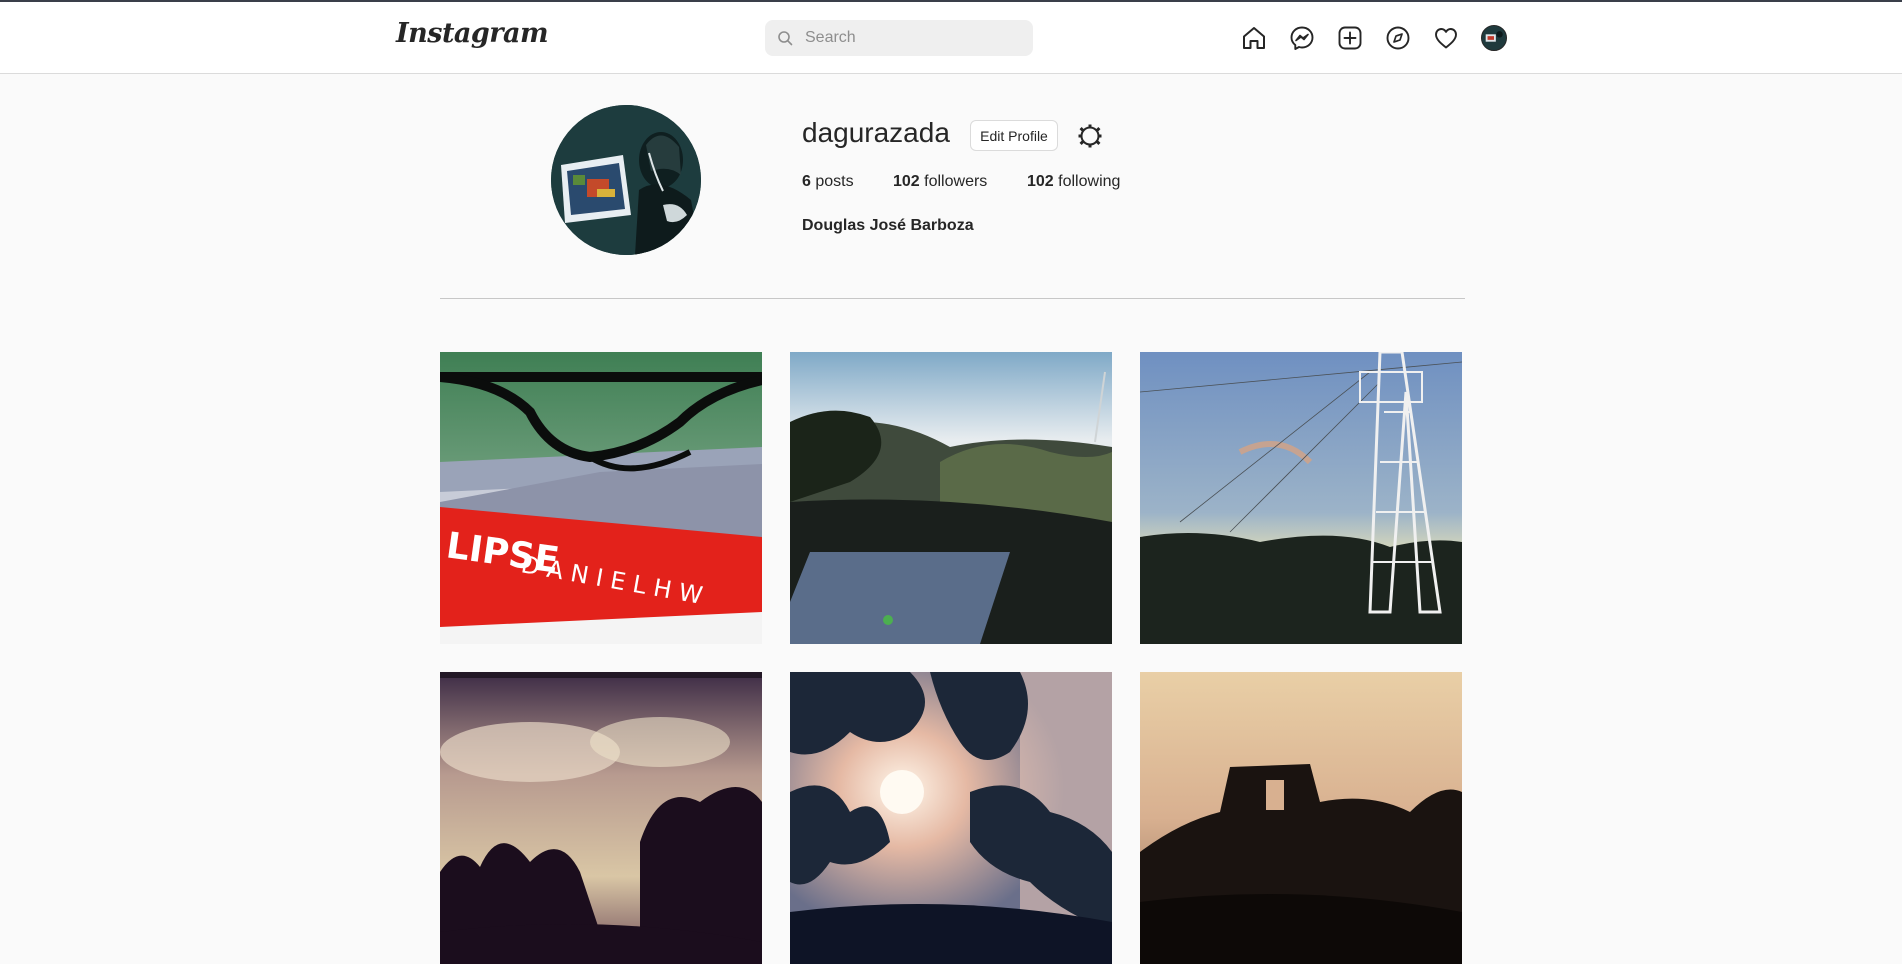 Image resolution: width=1902 pixels, height=964 pixels. I want to click on profile-divider, so click(952, 298).